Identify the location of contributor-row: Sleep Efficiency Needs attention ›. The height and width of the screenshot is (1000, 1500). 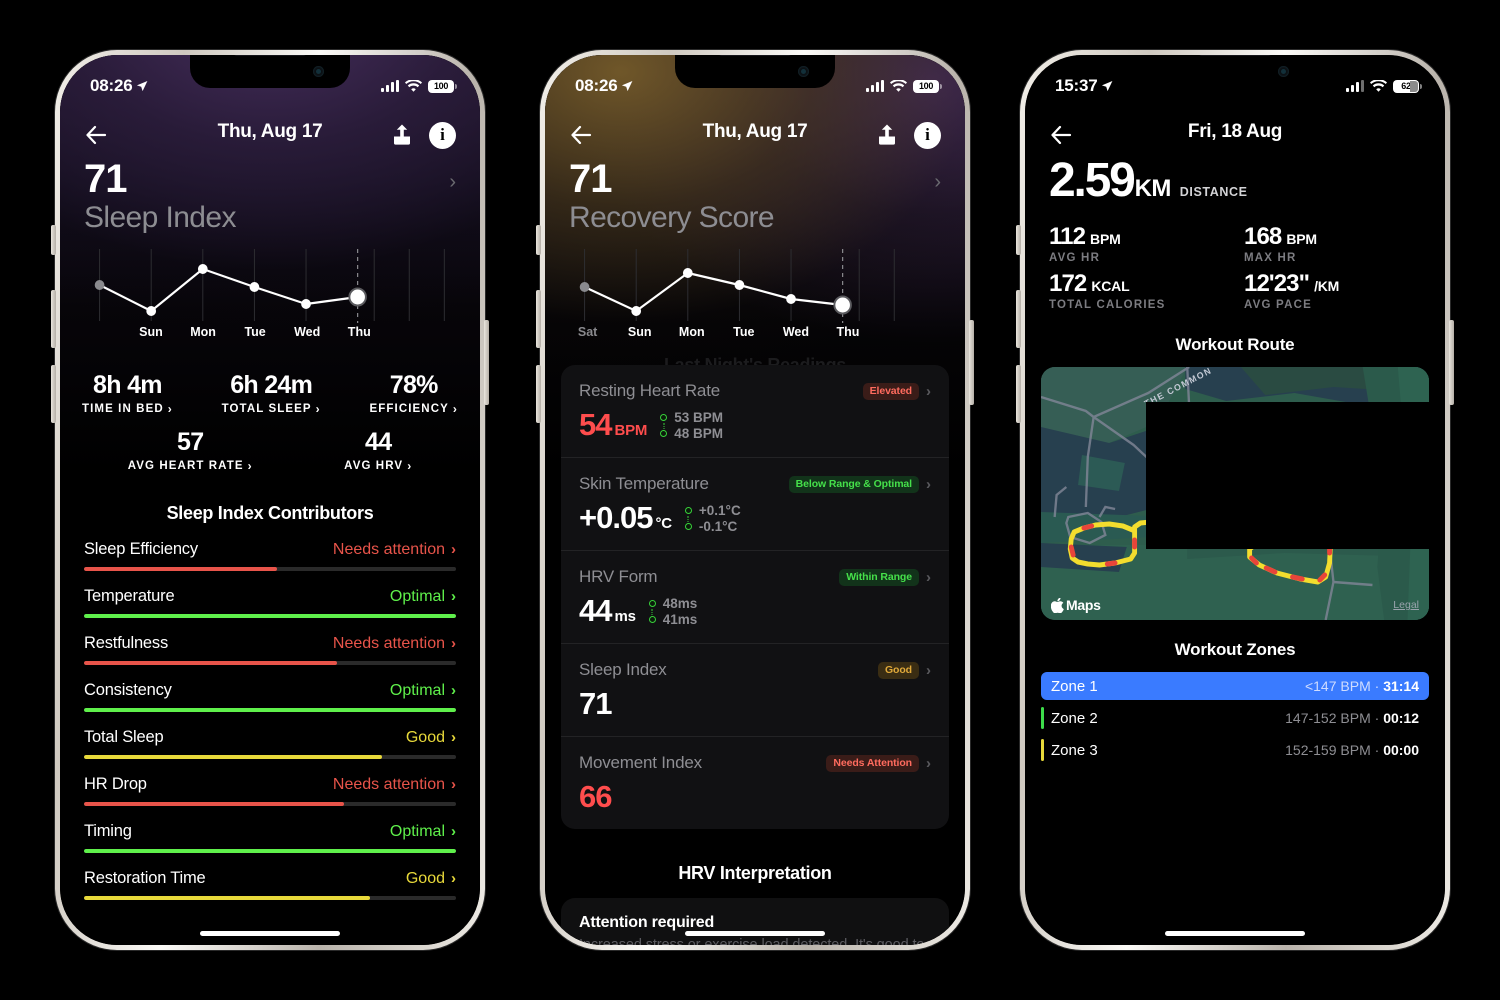
(270, 555).